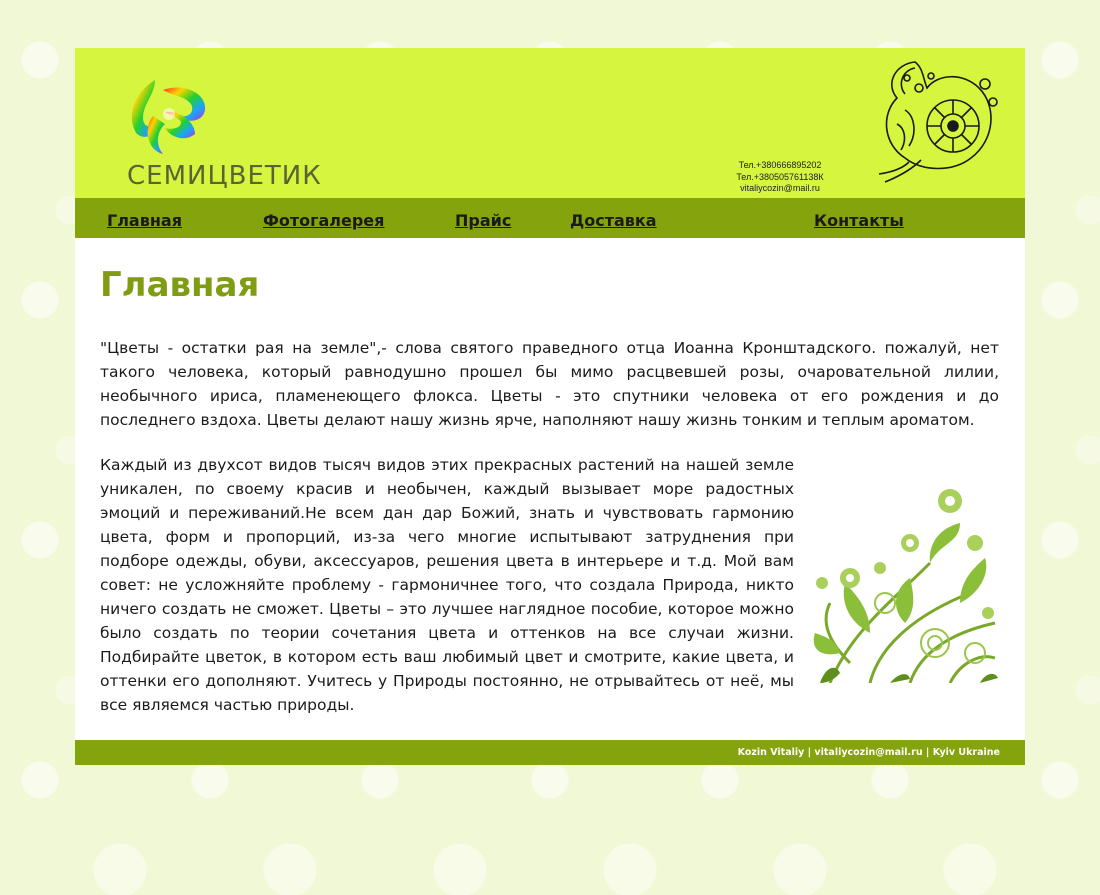 This screenshot has width=1100, height=895. I want to click on logo-text: СЕМИЦВЕТИК, so click(224, 176).